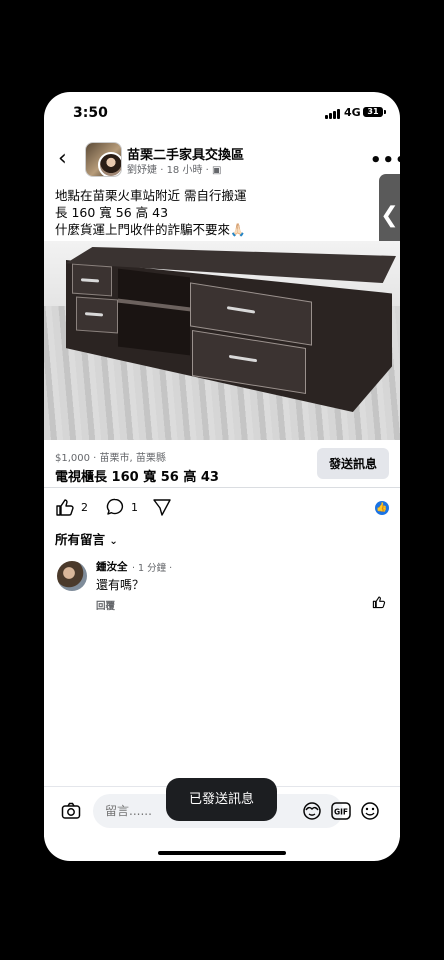  I want to click on status-time: 3:50, so click(90, 113).